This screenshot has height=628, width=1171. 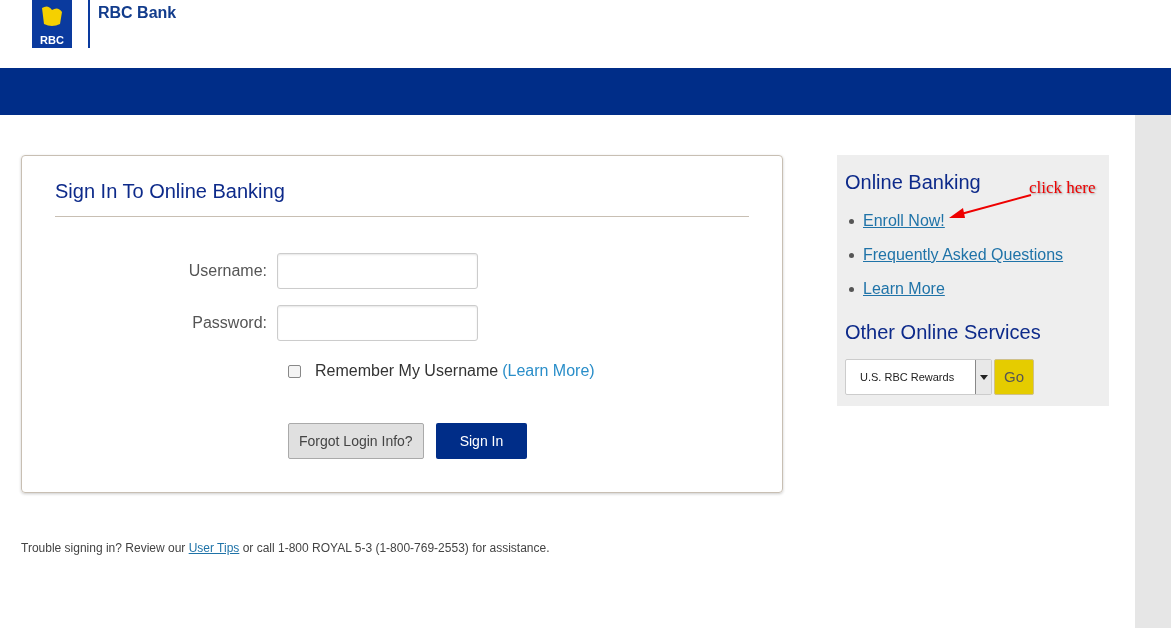 I want to click on help-text: Trouble signing in? Review our User Tips or call 1-800 ROYAL 5-3 (1-800-769-2553) for assistance., so click(x=286, y=548).